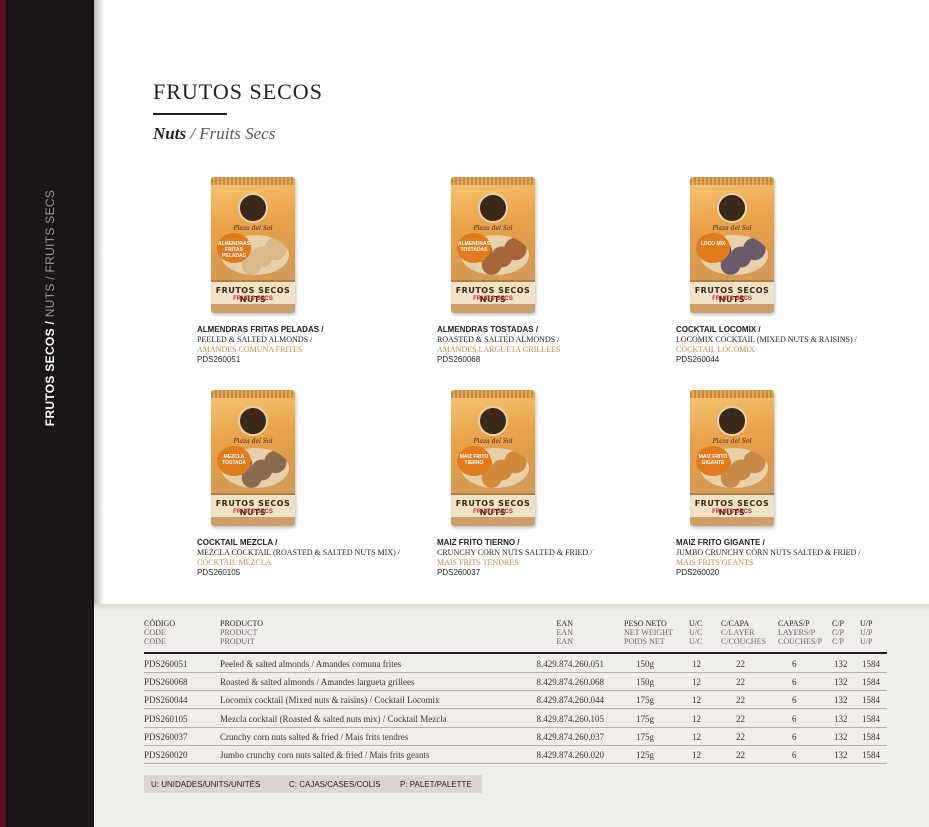  Describe the element at coordinates (231, 133) in the screenshot. I see `subtitle-rest: / Fruits Secs` at that location.